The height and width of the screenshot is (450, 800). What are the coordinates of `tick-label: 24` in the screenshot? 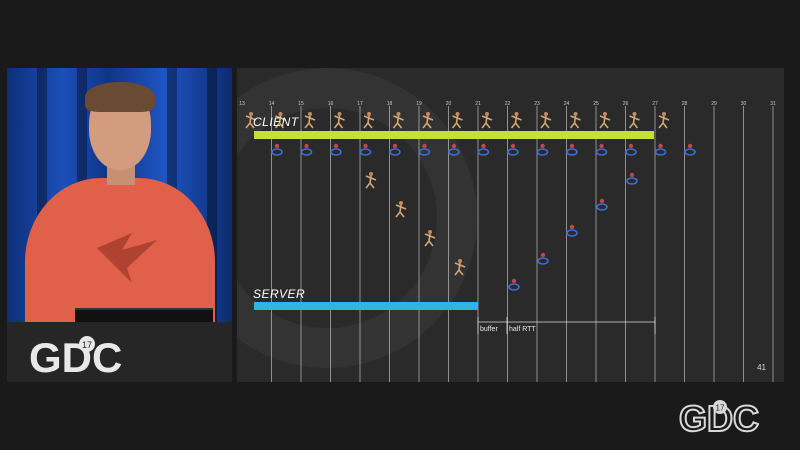 It's located at (567, 104).